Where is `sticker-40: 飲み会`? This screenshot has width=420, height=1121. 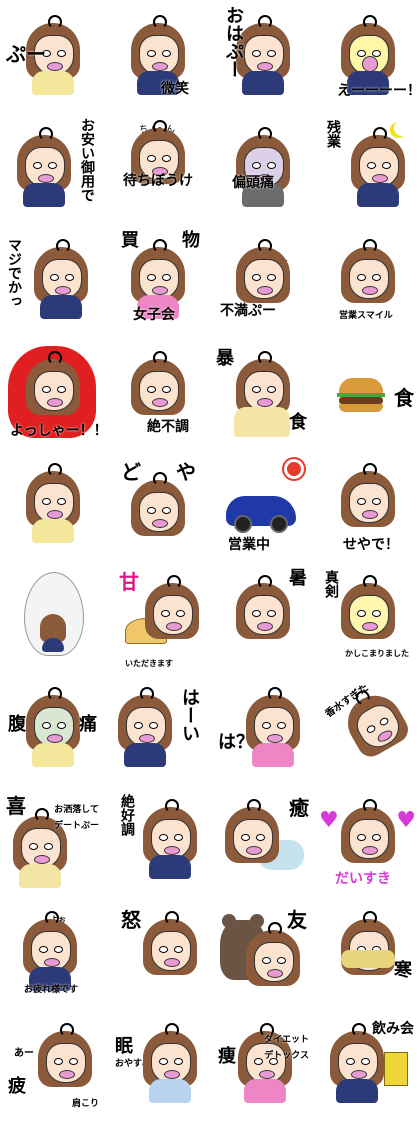 sticker-40: 飲み会 is located at coordinates (367, 1064).